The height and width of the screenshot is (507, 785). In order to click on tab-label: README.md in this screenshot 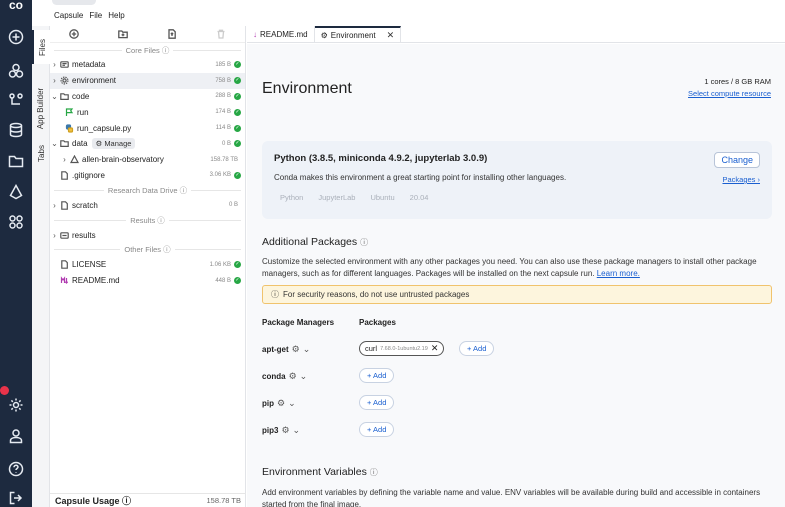, I will do `click(284, 34)`.